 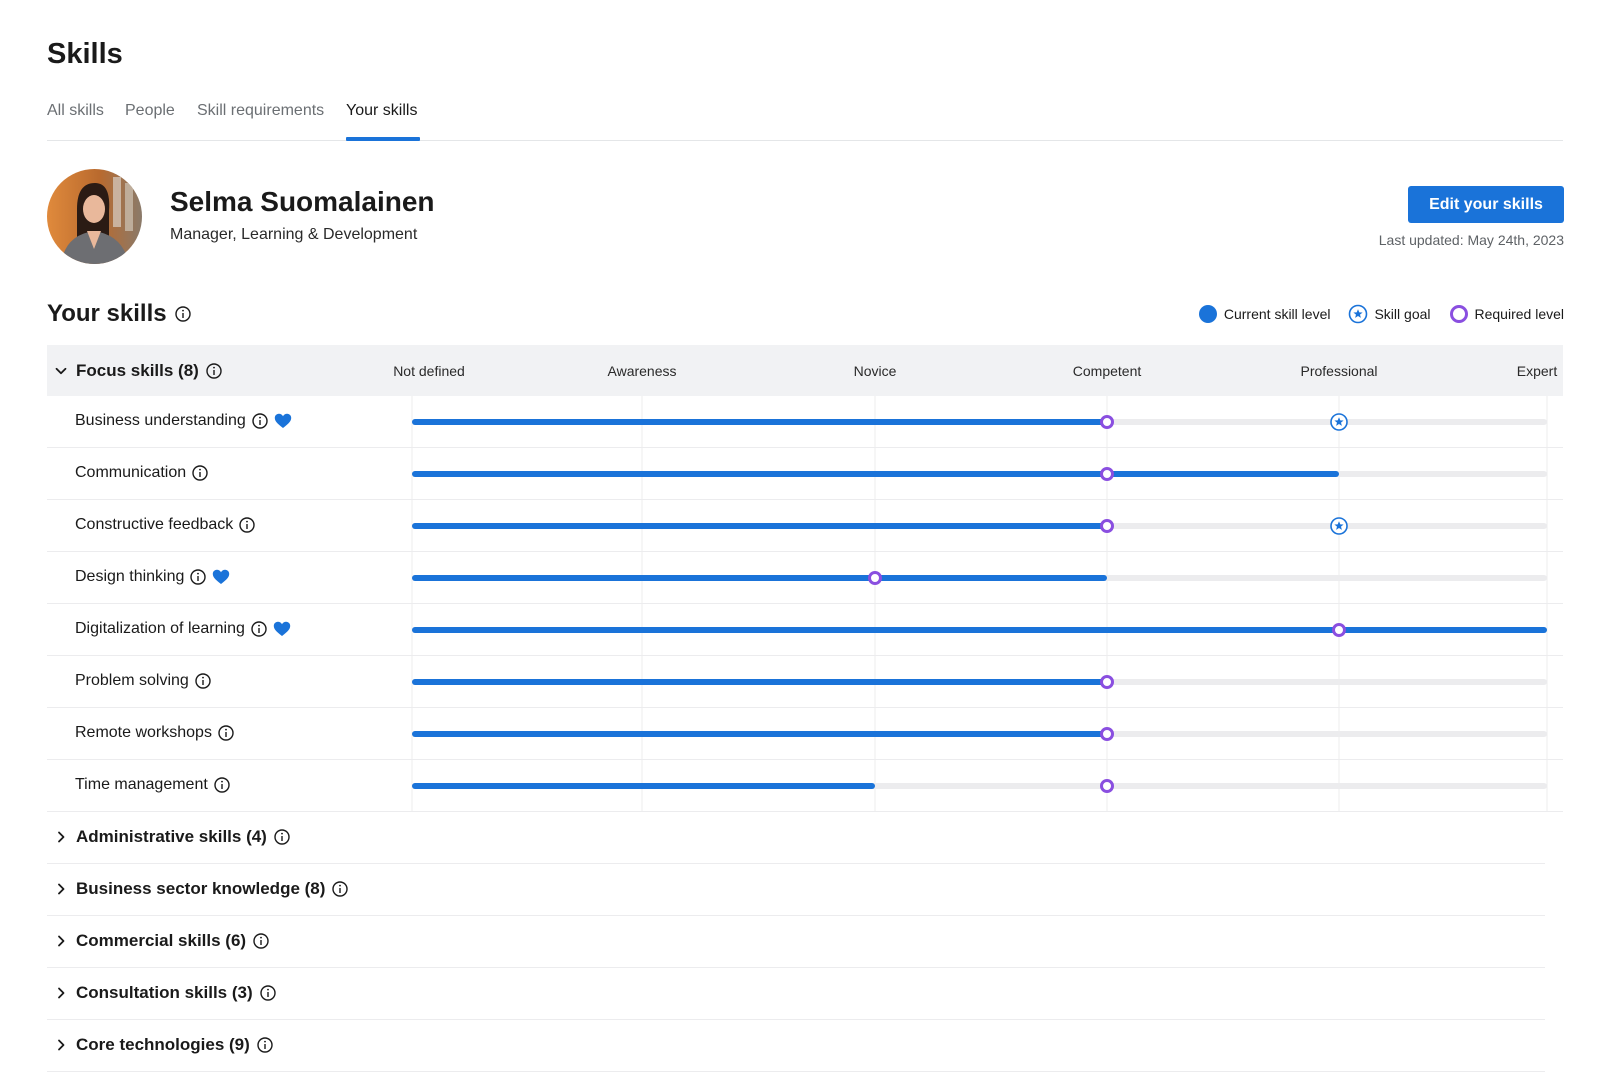 I want to click on group-label: Commercial skills (6), so click(x=161, y=940).